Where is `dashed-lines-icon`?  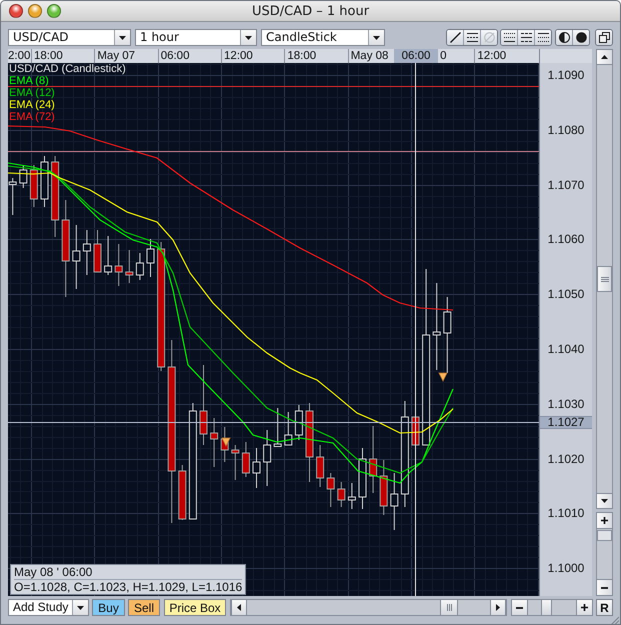
dashed-lines-icon is located at coordinates (526, 37).